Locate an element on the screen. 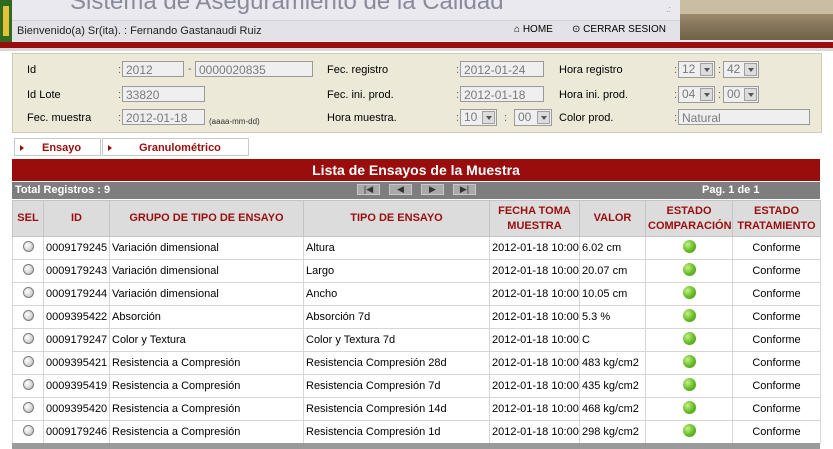 This screenshot has height=449, width=833. fec-registro-field: 2012-01-24 is located at coordinates (502, 69).